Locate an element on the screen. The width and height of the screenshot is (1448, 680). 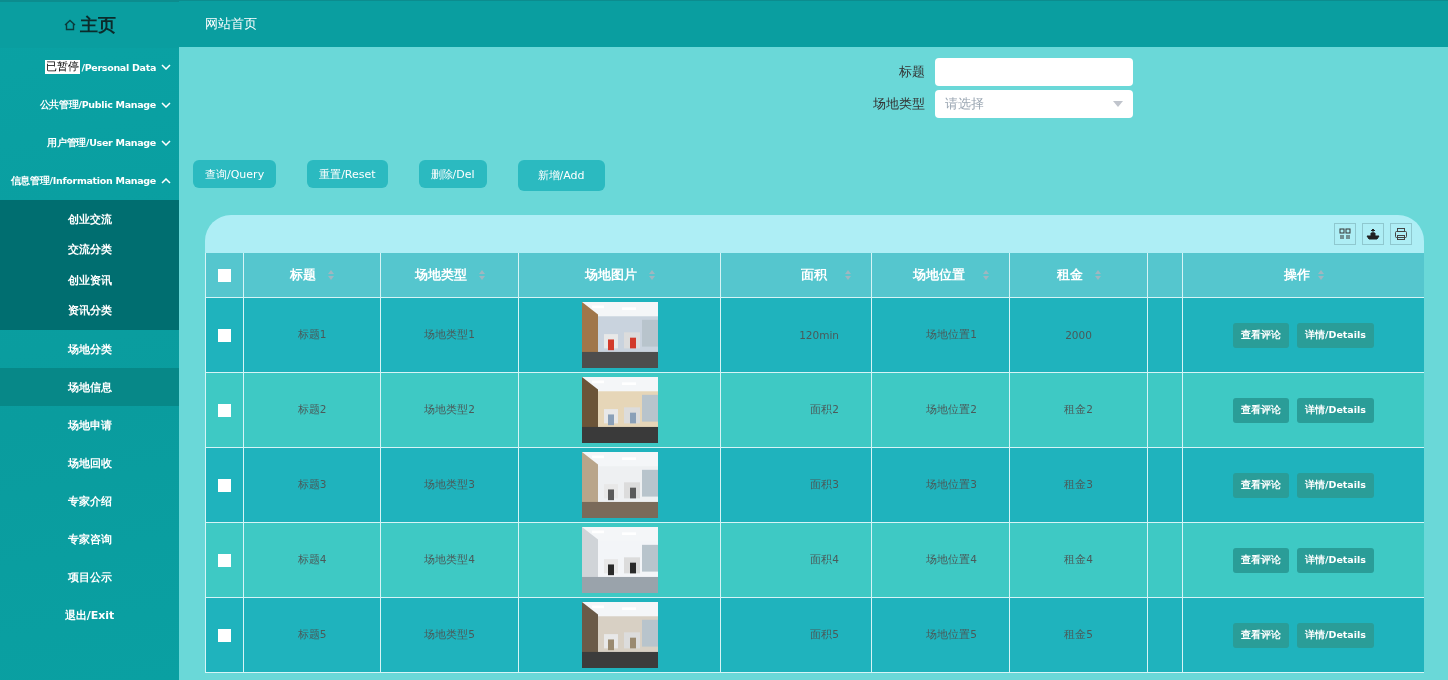
table-cell: 标题2 is located at coordinates (312, 410).